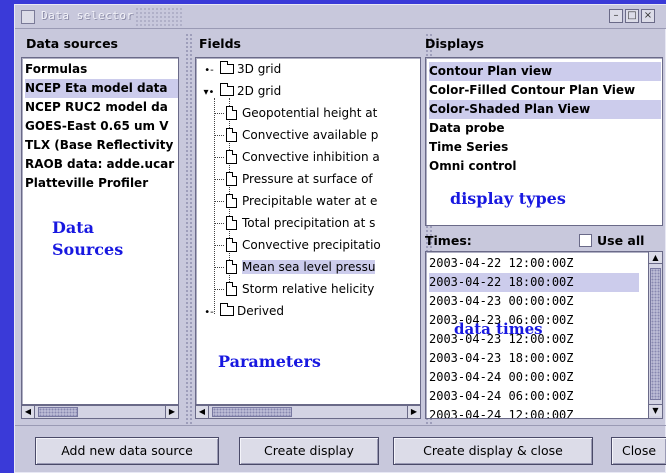 The width and height of the screenshot is (666, 473). I want to click on display-type-item: Time Series, so click(545, 147).